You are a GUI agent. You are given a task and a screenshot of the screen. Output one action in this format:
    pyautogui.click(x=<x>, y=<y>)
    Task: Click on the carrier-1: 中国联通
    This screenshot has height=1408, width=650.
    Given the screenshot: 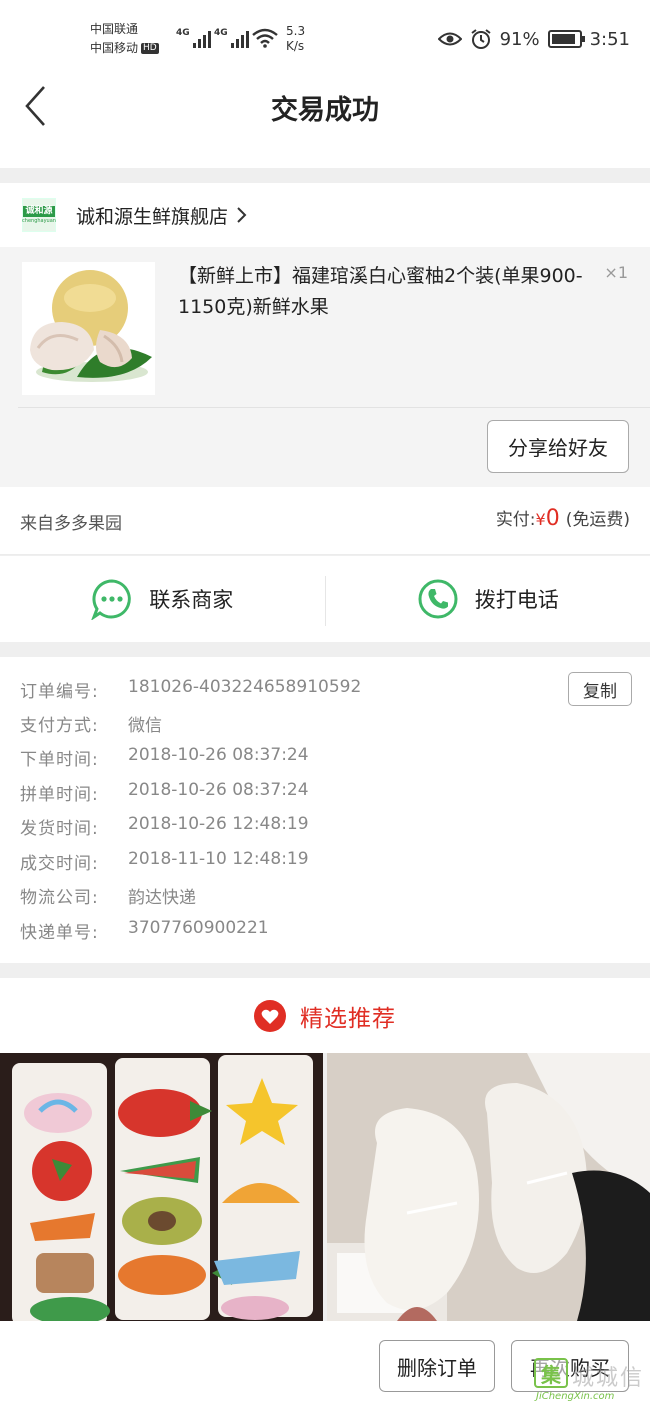 What is the action you would take?
    pyautogui.click(x=114, y=29)
    